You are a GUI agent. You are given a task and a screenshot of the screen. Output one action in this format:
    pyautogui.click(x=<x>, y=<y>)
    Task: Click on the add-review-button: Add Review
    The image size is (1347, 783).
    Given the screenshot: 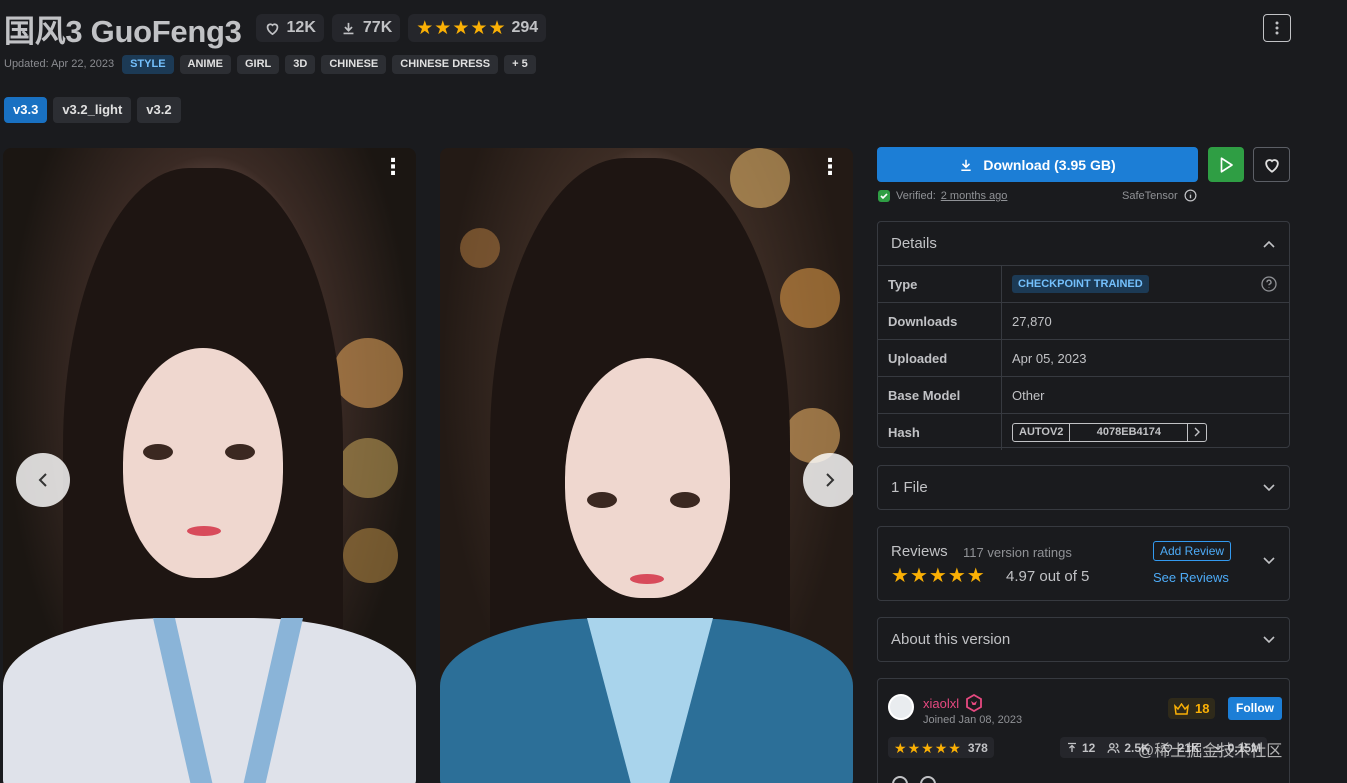 What is the action you would take?
    pyautogui.click(x=1192, y=551)
    